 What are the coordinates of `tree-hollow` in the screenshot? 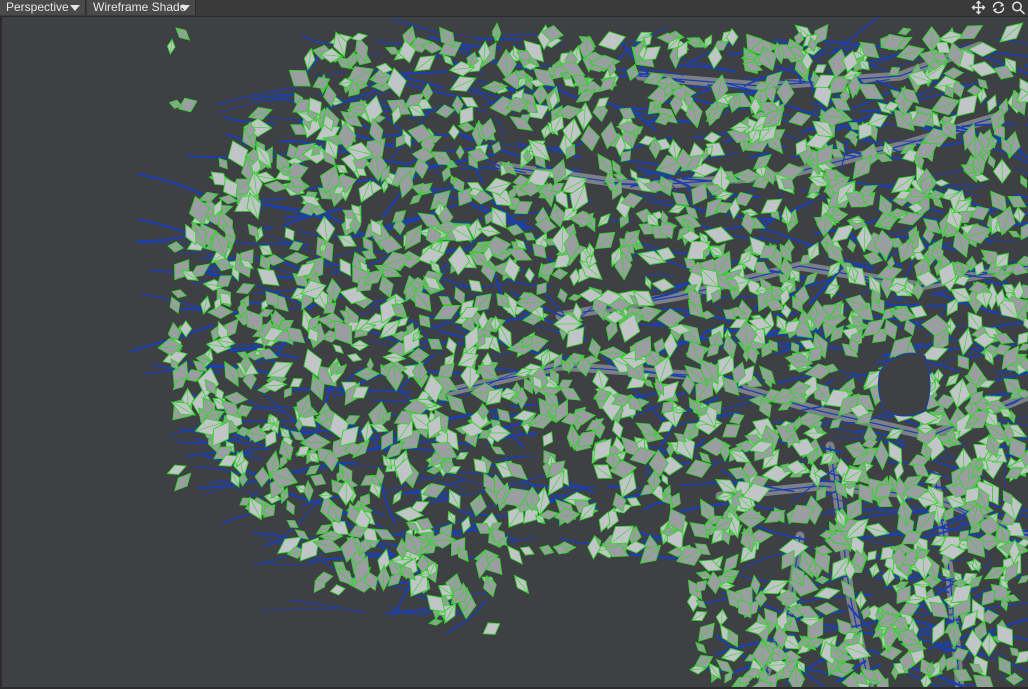 It's located at (904, 384).